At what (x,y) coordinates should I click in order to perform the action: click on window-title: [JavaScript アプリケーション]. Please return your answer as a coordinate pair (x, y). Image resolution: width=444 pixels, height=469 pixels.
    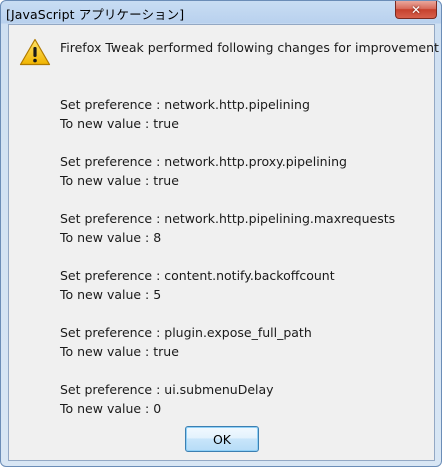
    Looking at the image, I should click on (95, 14).